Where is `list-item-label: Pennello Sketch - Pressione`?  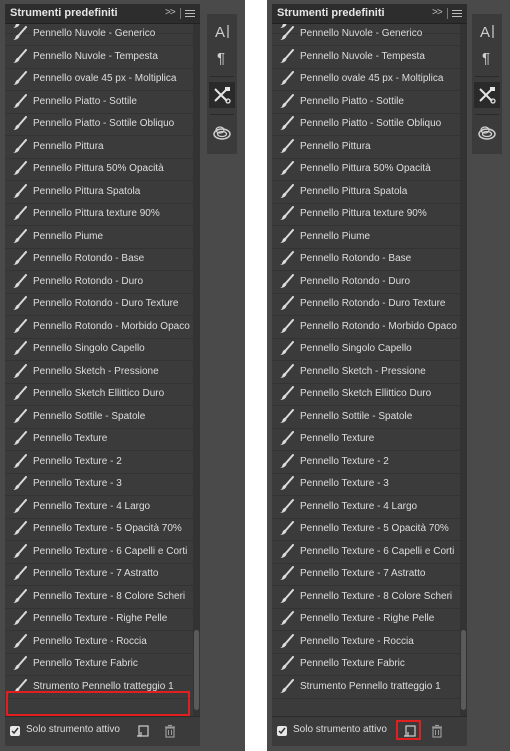
list-item-label: Pennello Sketch - Pressione is located at coordinates (363, 371).